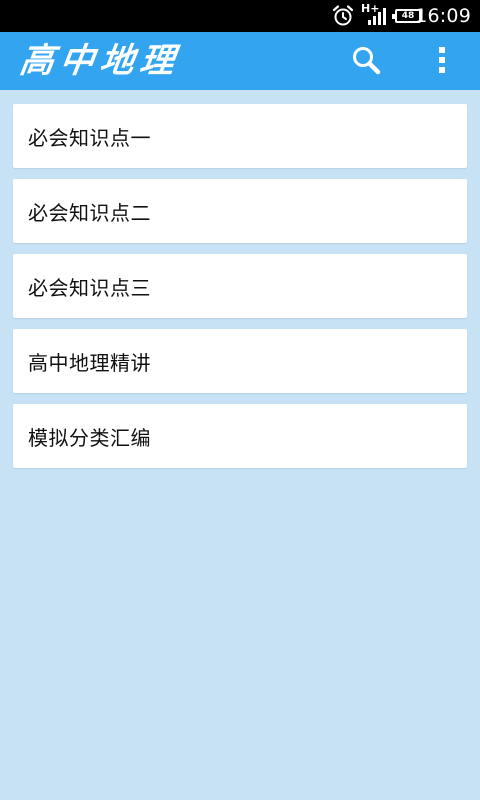  I want to click on overflow-menu-button, so click(442, 62).